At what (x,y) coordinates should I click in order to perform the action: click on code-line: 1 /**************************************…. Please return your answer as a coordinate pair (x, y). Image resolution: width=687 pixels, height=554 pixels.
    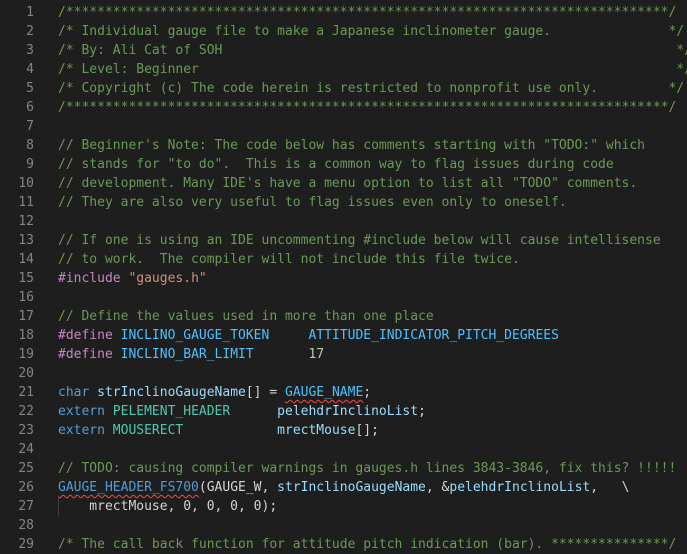
    Looking at the image, I should click on (343, 12).